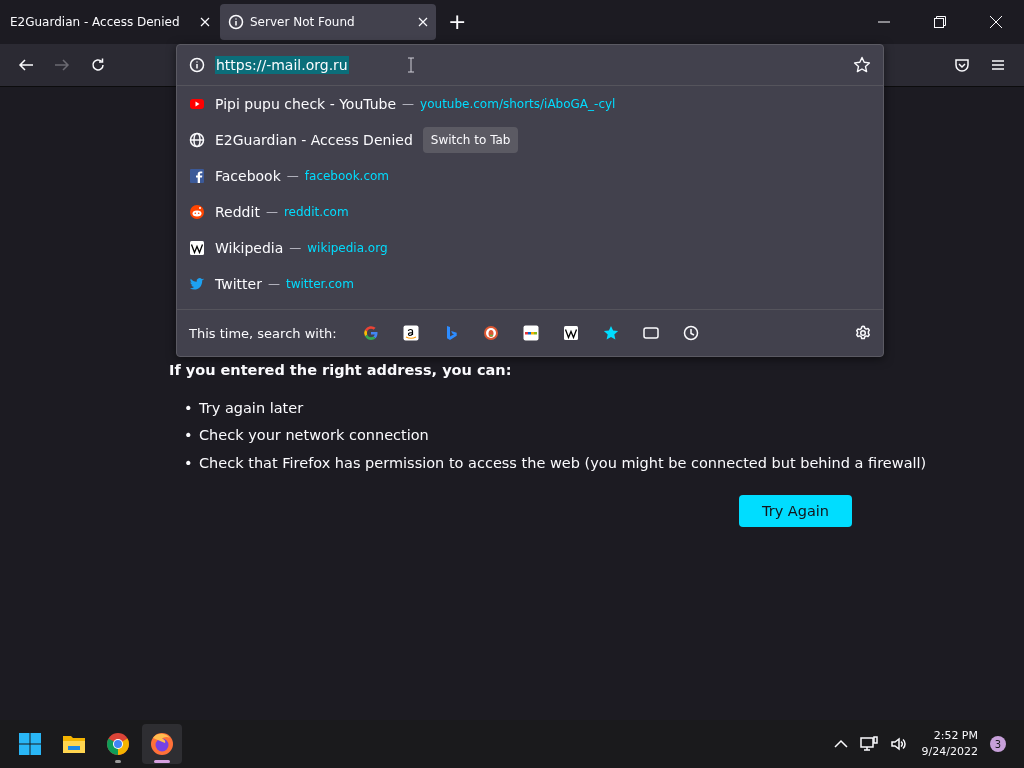 This screenshot has height=768, width=1024. What do you see at coordinates (251, 408) in the screenshot?
I see `list-item: Try again later` at bounding box center [251, 408].